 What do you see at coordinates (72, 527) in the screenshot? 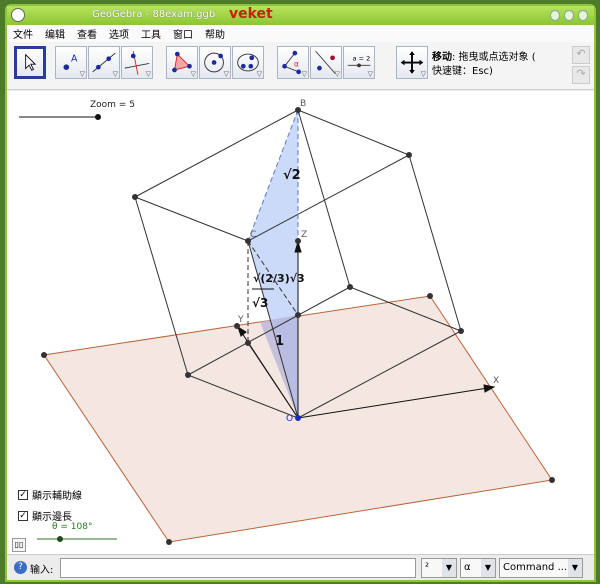
I see `theta-slider-label: θ = 108°` at bounding box center [72, 527].